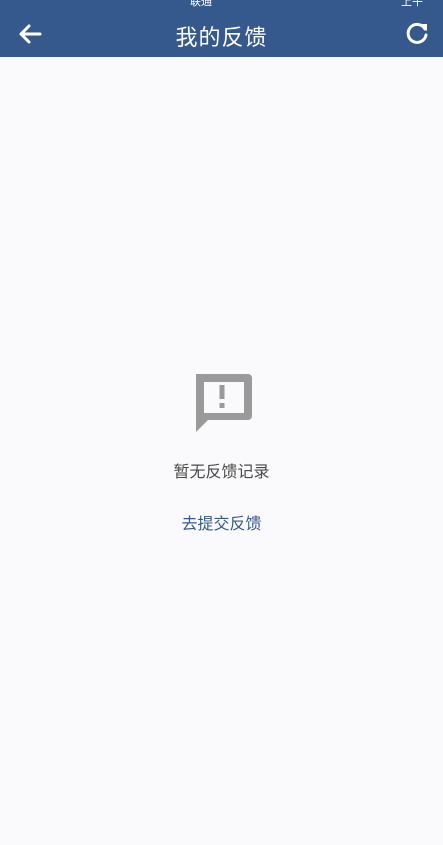 Image resolution: width=443 pixels, height=845 pixels. I want to click on empty-message: 暂无反馈记录, so click(221, 471).